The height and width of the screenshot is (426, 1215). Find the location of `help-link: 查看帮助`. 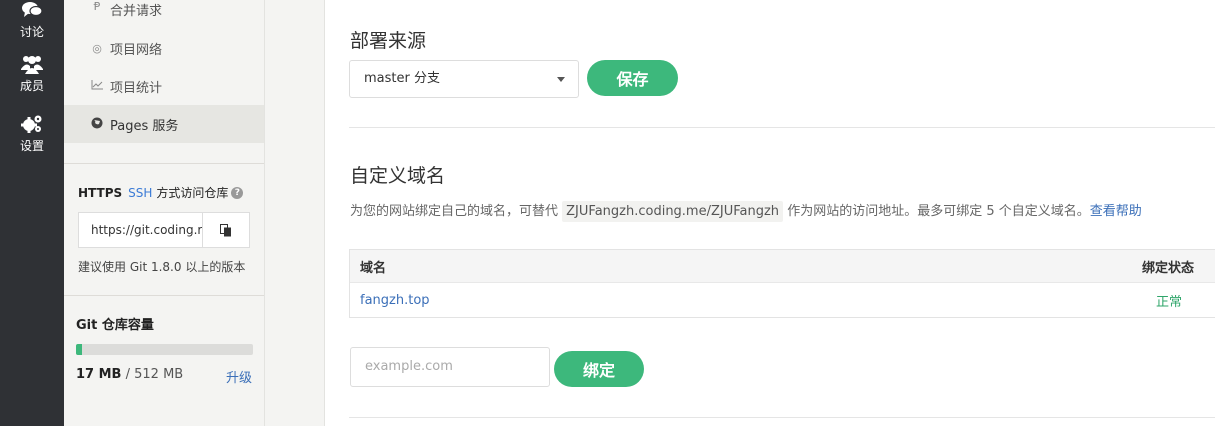

help-link: 查看帮助 is located at coordinates (1116, 211).